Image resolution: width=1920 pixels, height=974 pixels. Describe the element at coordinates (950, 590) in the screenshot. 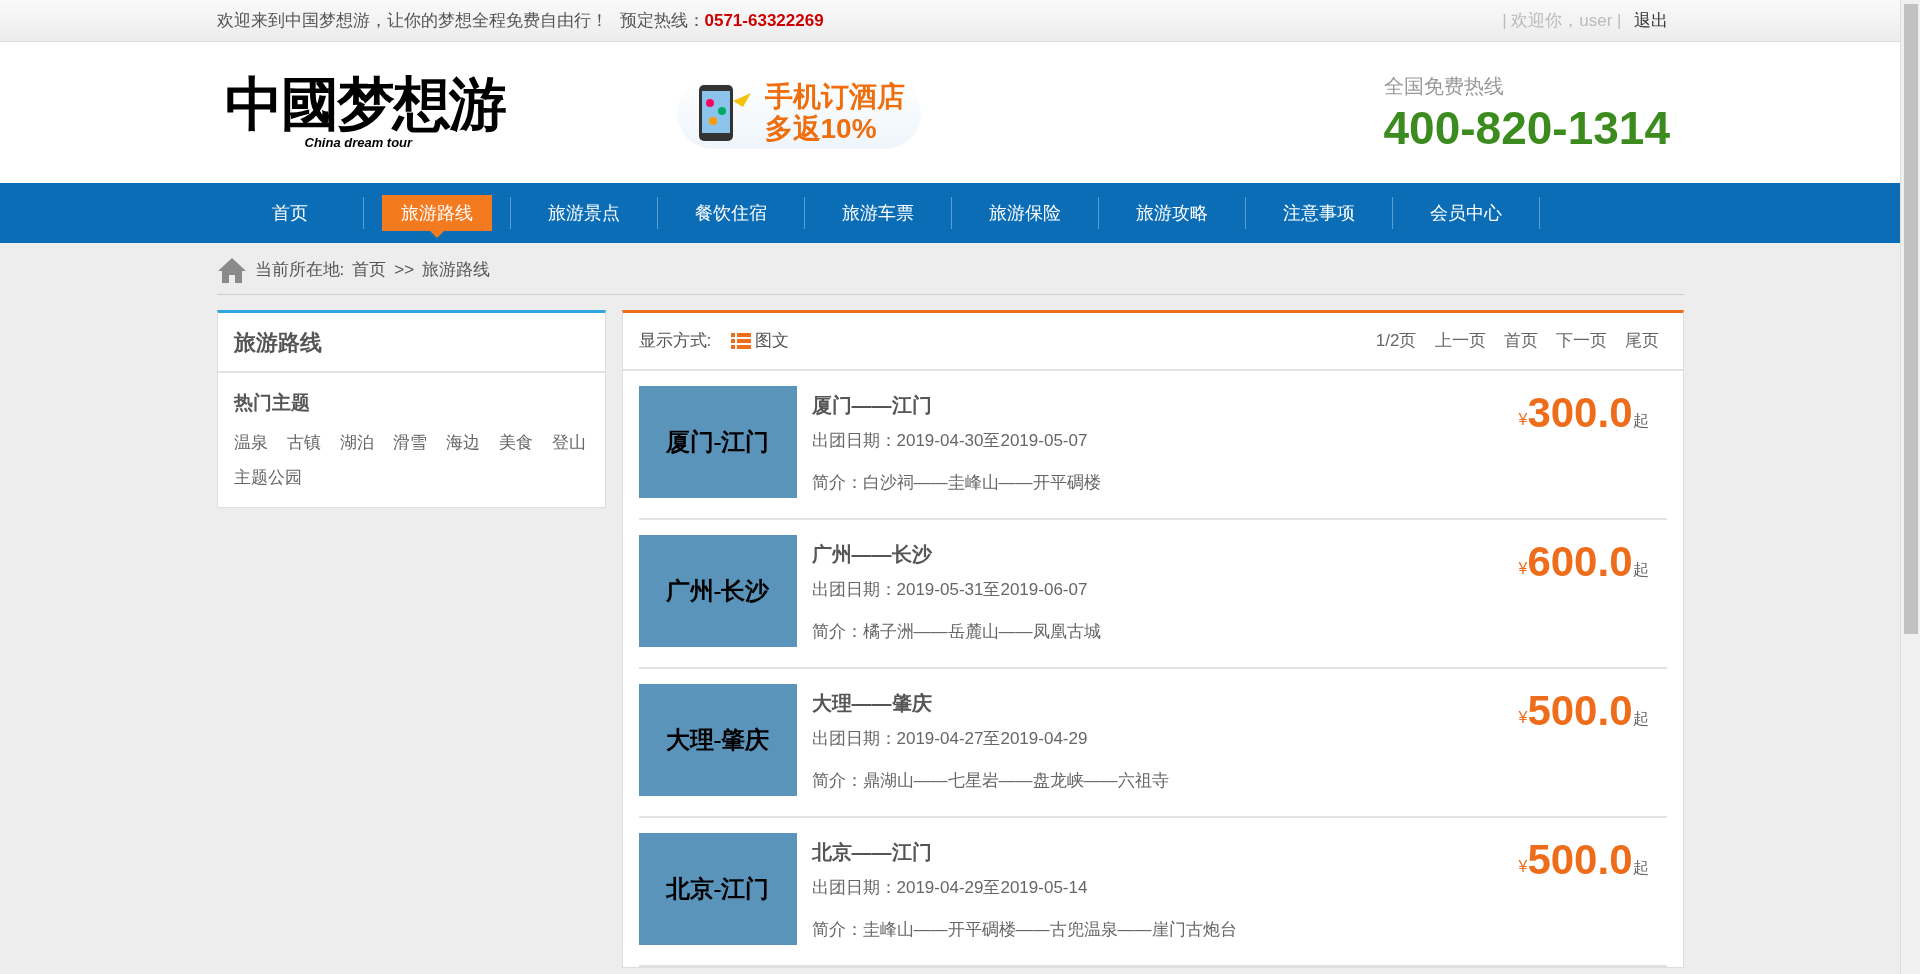

I see `route-dates: 出团日期：2019-05-31至2019-06-07` at that location.